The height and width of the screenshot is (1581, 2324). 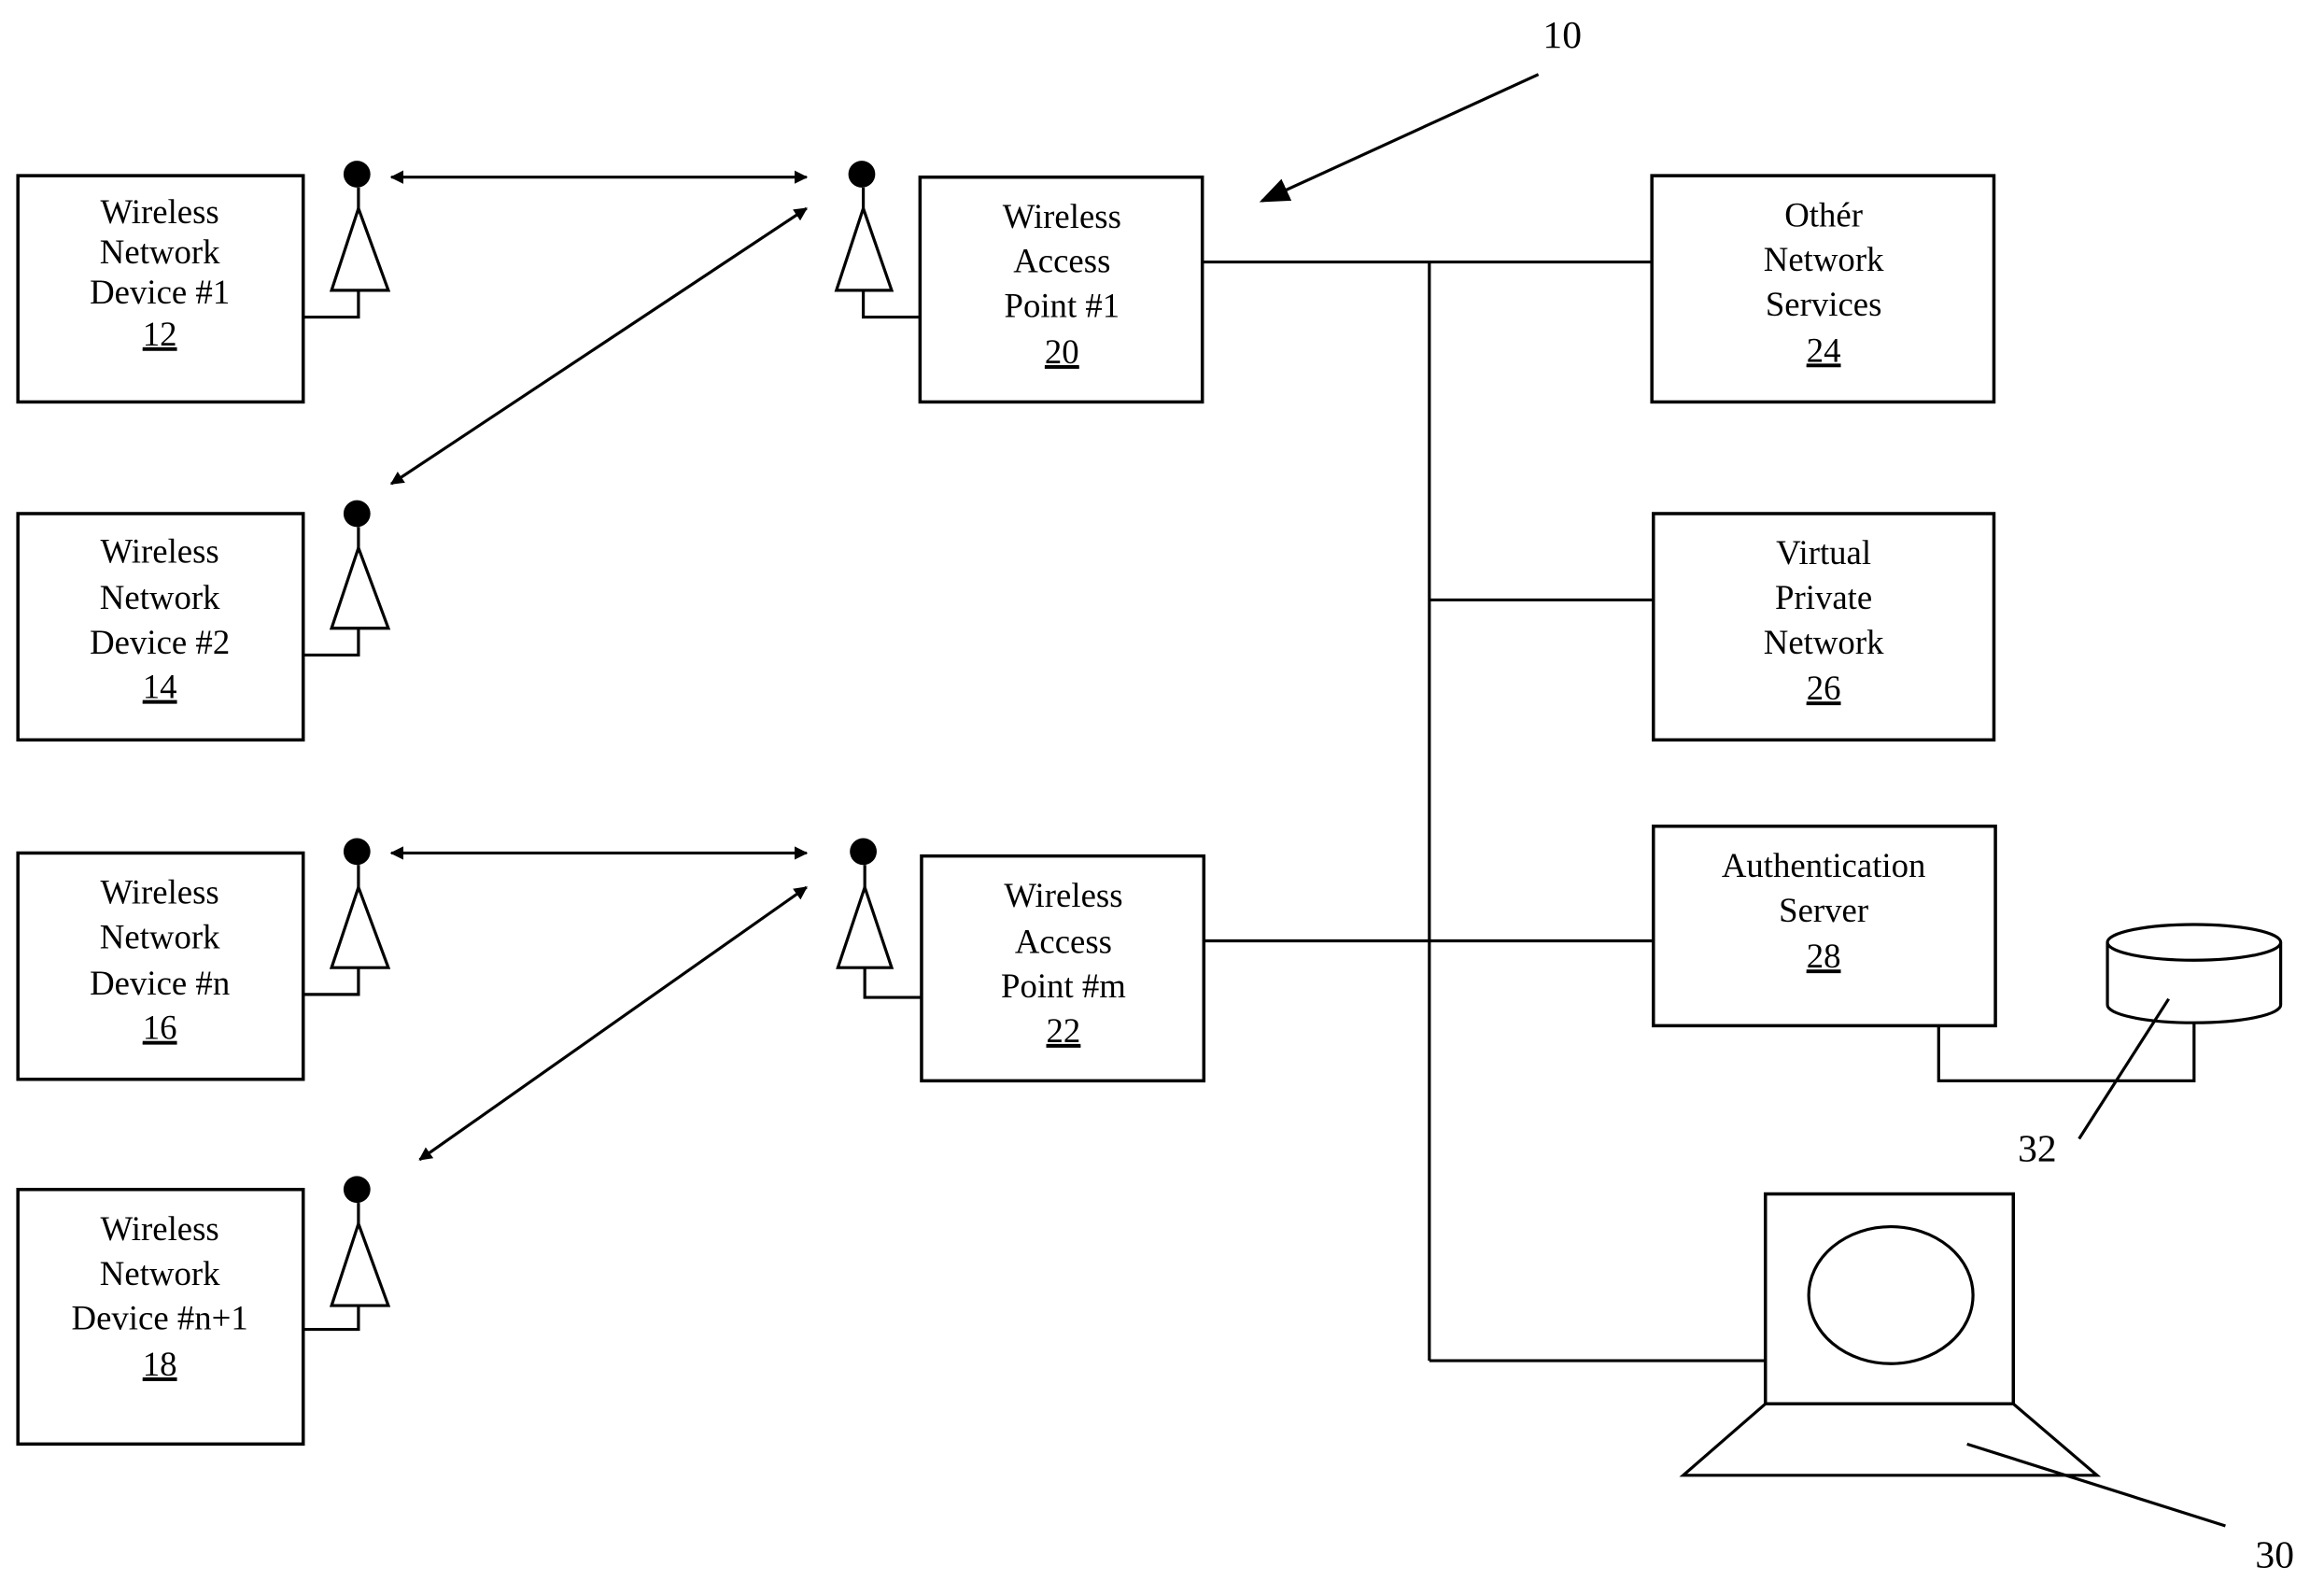 What do you see at coordinates (1062, 306) in the screenshot?
I see `access-point-label-line: Point #1` at bounding box center [1062, 306].